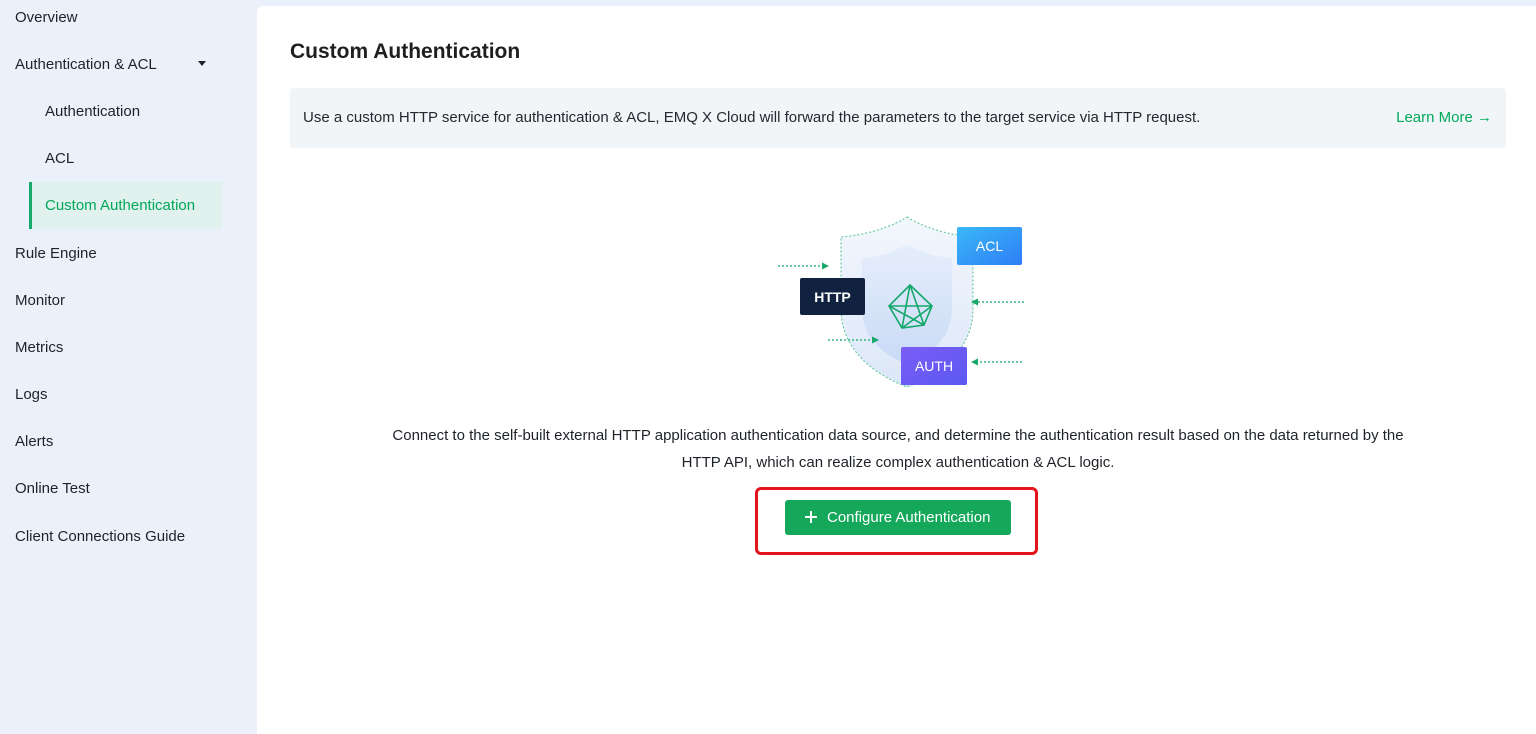  What do you see at coordinates (34, 441) in the screenshot?
I see `sidebar-item-alerts: Alerts` at bounding box center [34, 441].